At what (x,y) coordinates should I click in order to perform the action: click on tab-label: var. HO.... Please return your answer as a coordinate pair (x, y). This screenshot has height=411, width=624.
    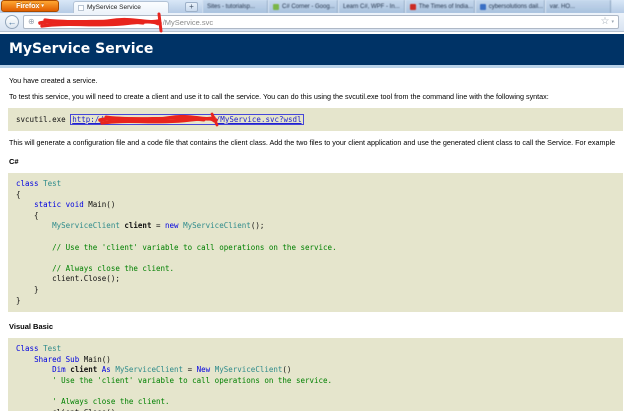
    Looking at the image, I should click on (562, 6).